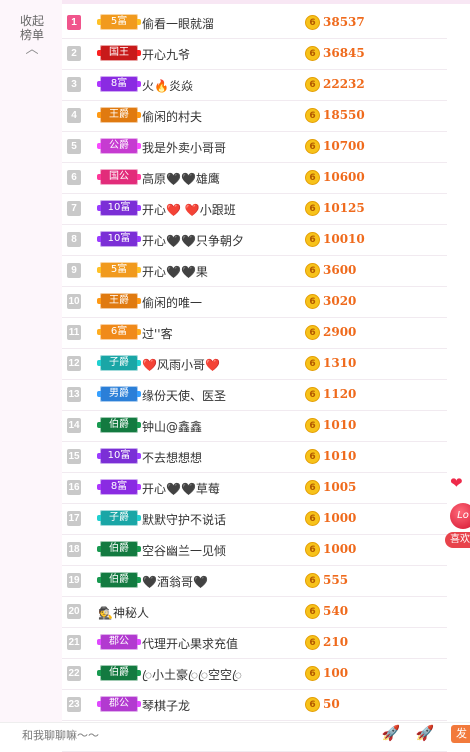  Describe the element at coordinates (166, 54) in the screenshot. I see `user-name: 开心九爷` at that location.